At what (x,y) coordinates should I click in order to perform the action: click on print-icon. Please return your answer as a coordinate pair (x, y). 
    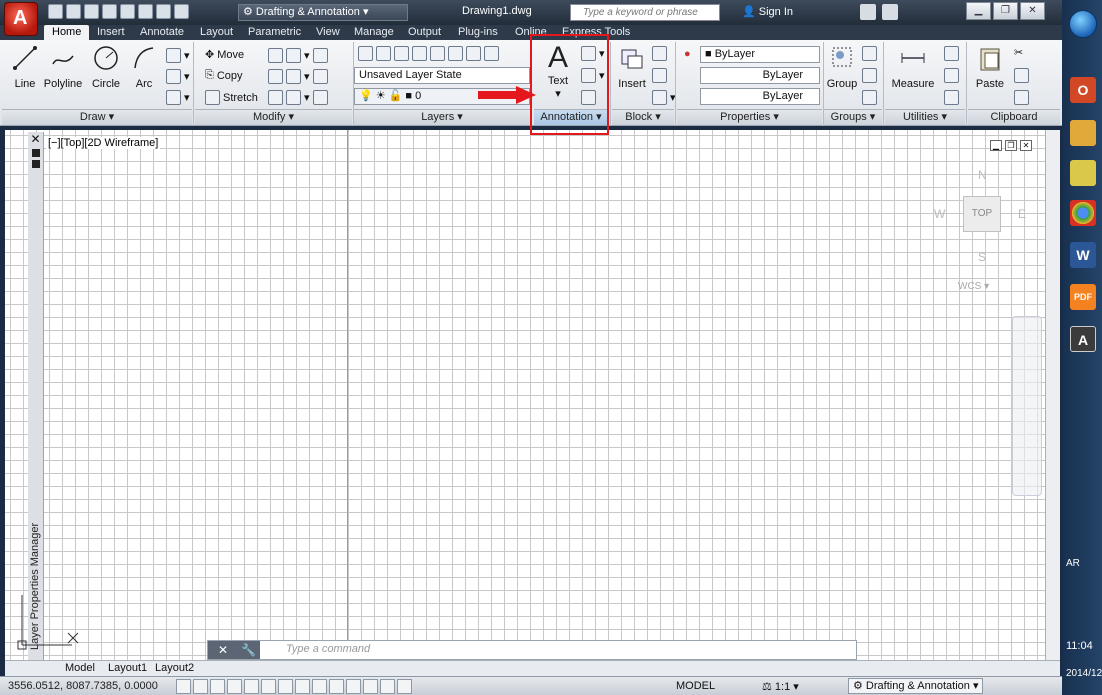
    Looking at the image, I should click on (145, 11).